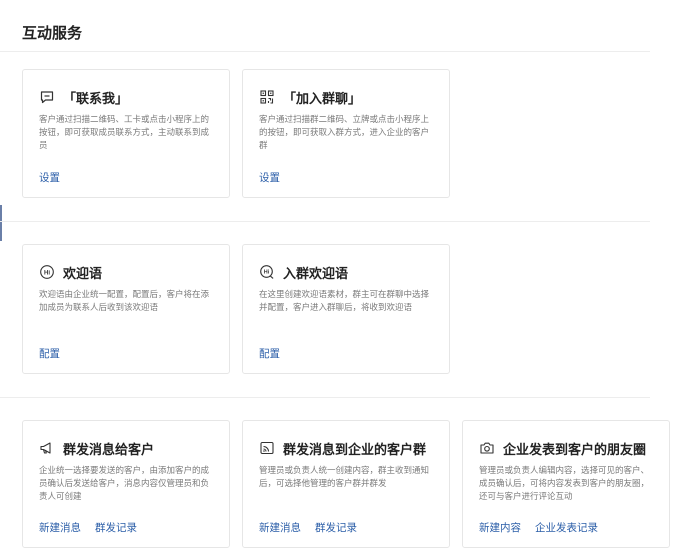  I want to click on card-description: 在这里创建欢迎语素材，群主可在群聊中选择并配置，客户进入群聊后，将收到欢迎语, so click(344, 302).